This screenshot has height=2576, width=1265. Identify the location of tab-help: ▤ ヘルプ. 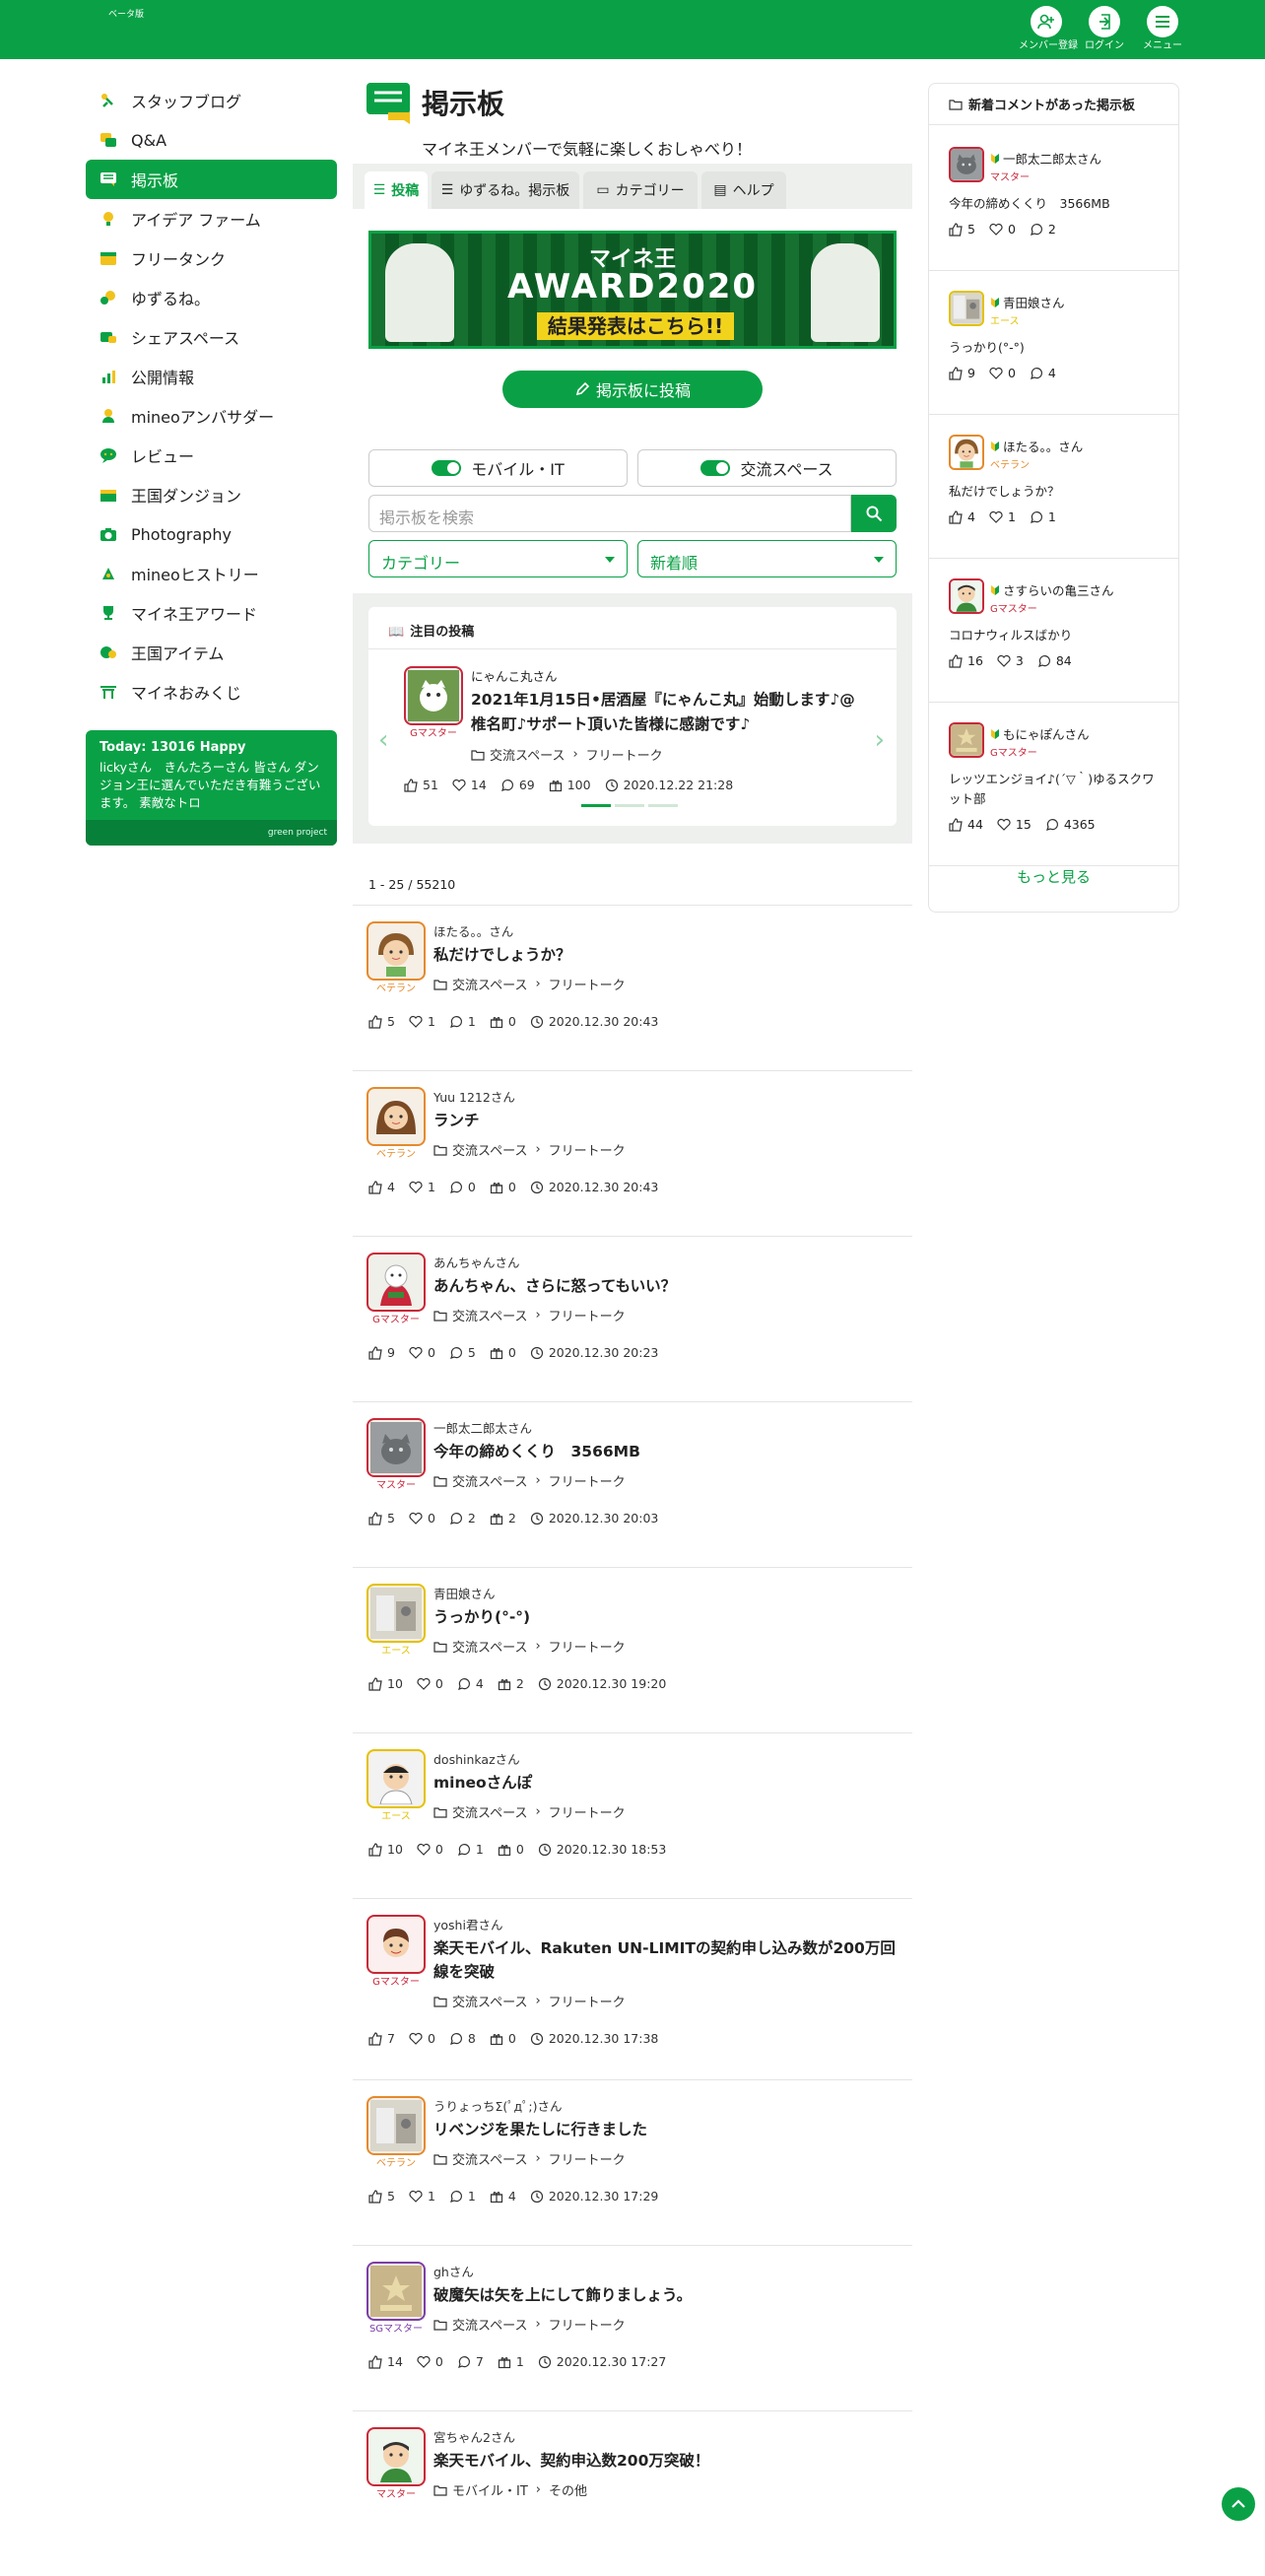
(743, 190).